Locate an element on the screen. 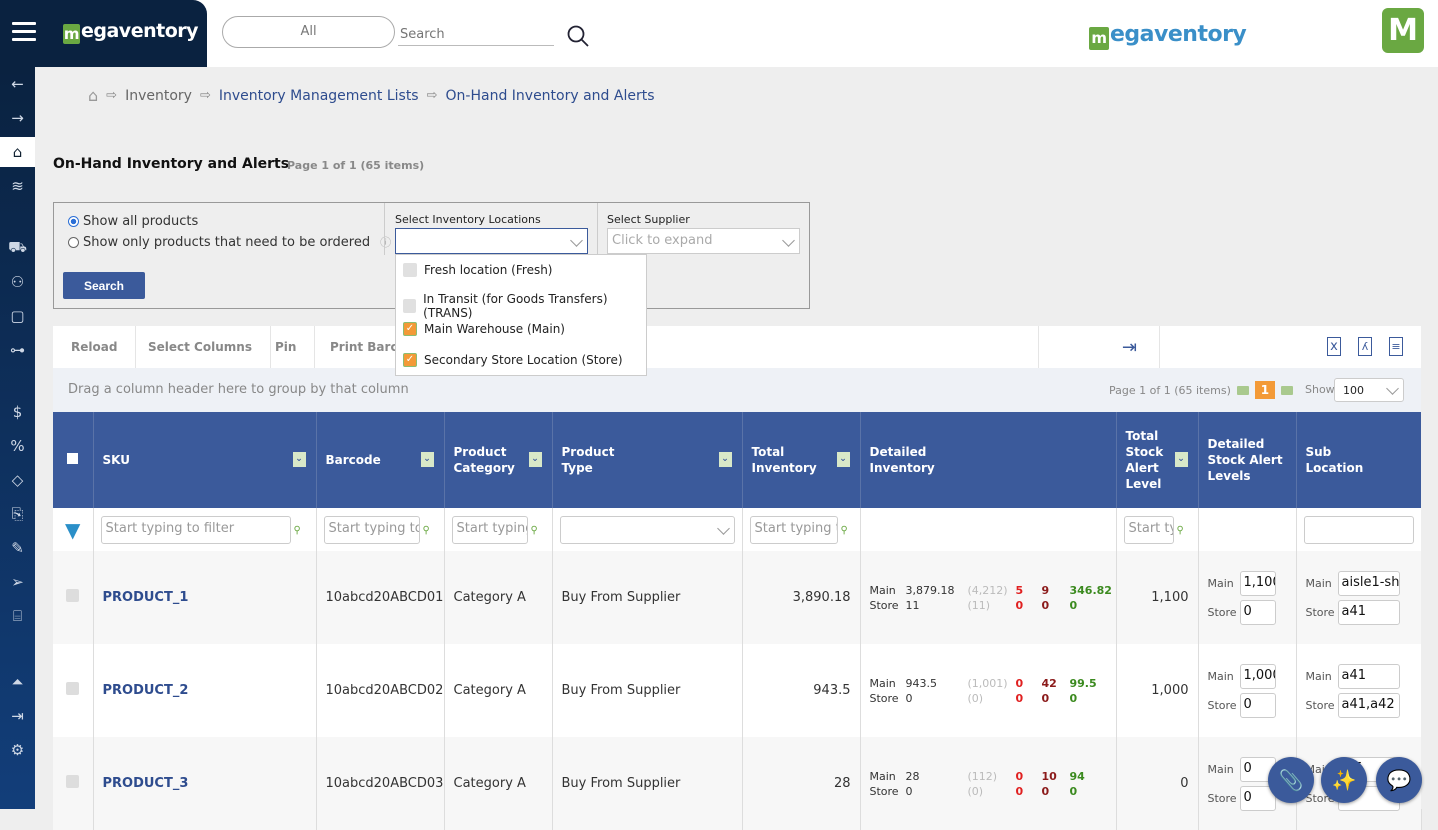 The height and width of the screenshot is (830, 1438). scrollbar is located at coordinates (1429, 567).